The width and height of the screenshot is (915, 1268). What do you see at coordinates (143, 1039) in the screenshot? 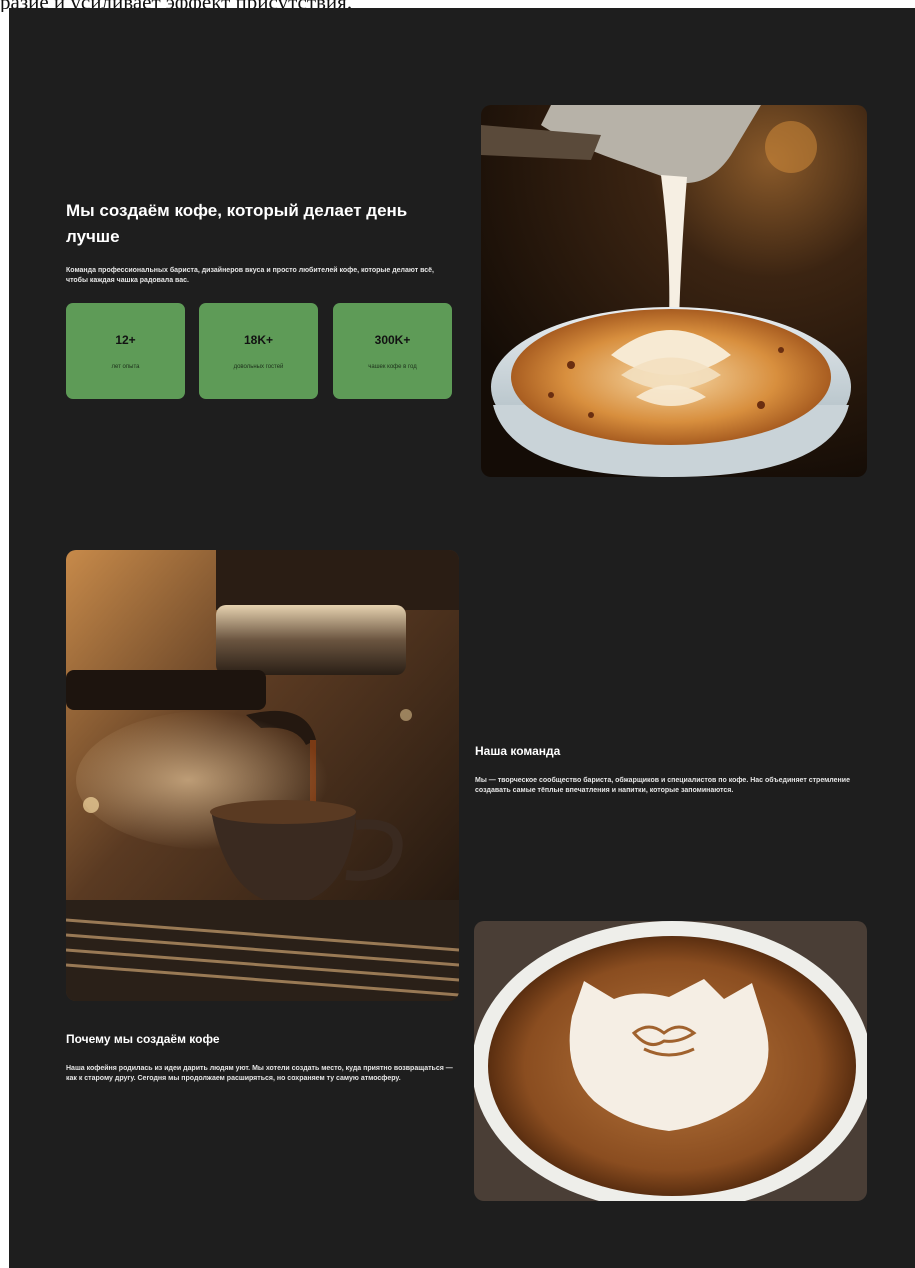
I see `why-title: Почему мы создаём кофе` at bounding box center [143, 1039].